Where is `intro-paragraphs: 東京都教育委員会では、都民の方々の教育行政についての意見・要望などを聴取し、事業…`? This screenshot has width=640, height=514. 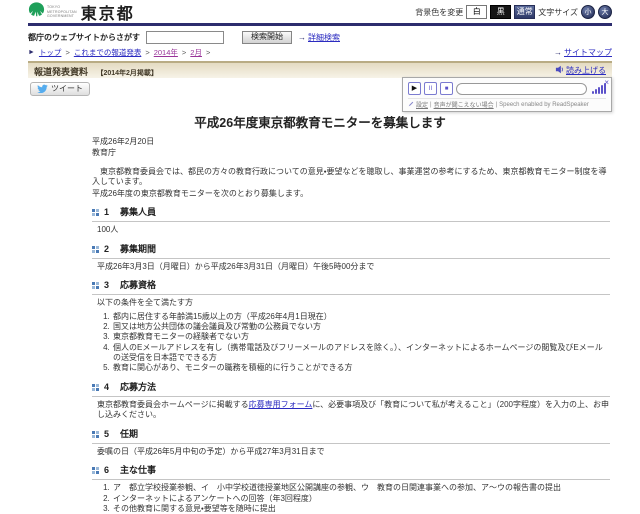 intro-paragraphs: 東京都教育委員会では、都民の方々の教育行政についての意見・要望などを聴取し、事業… is located at coordinates (351, 183).